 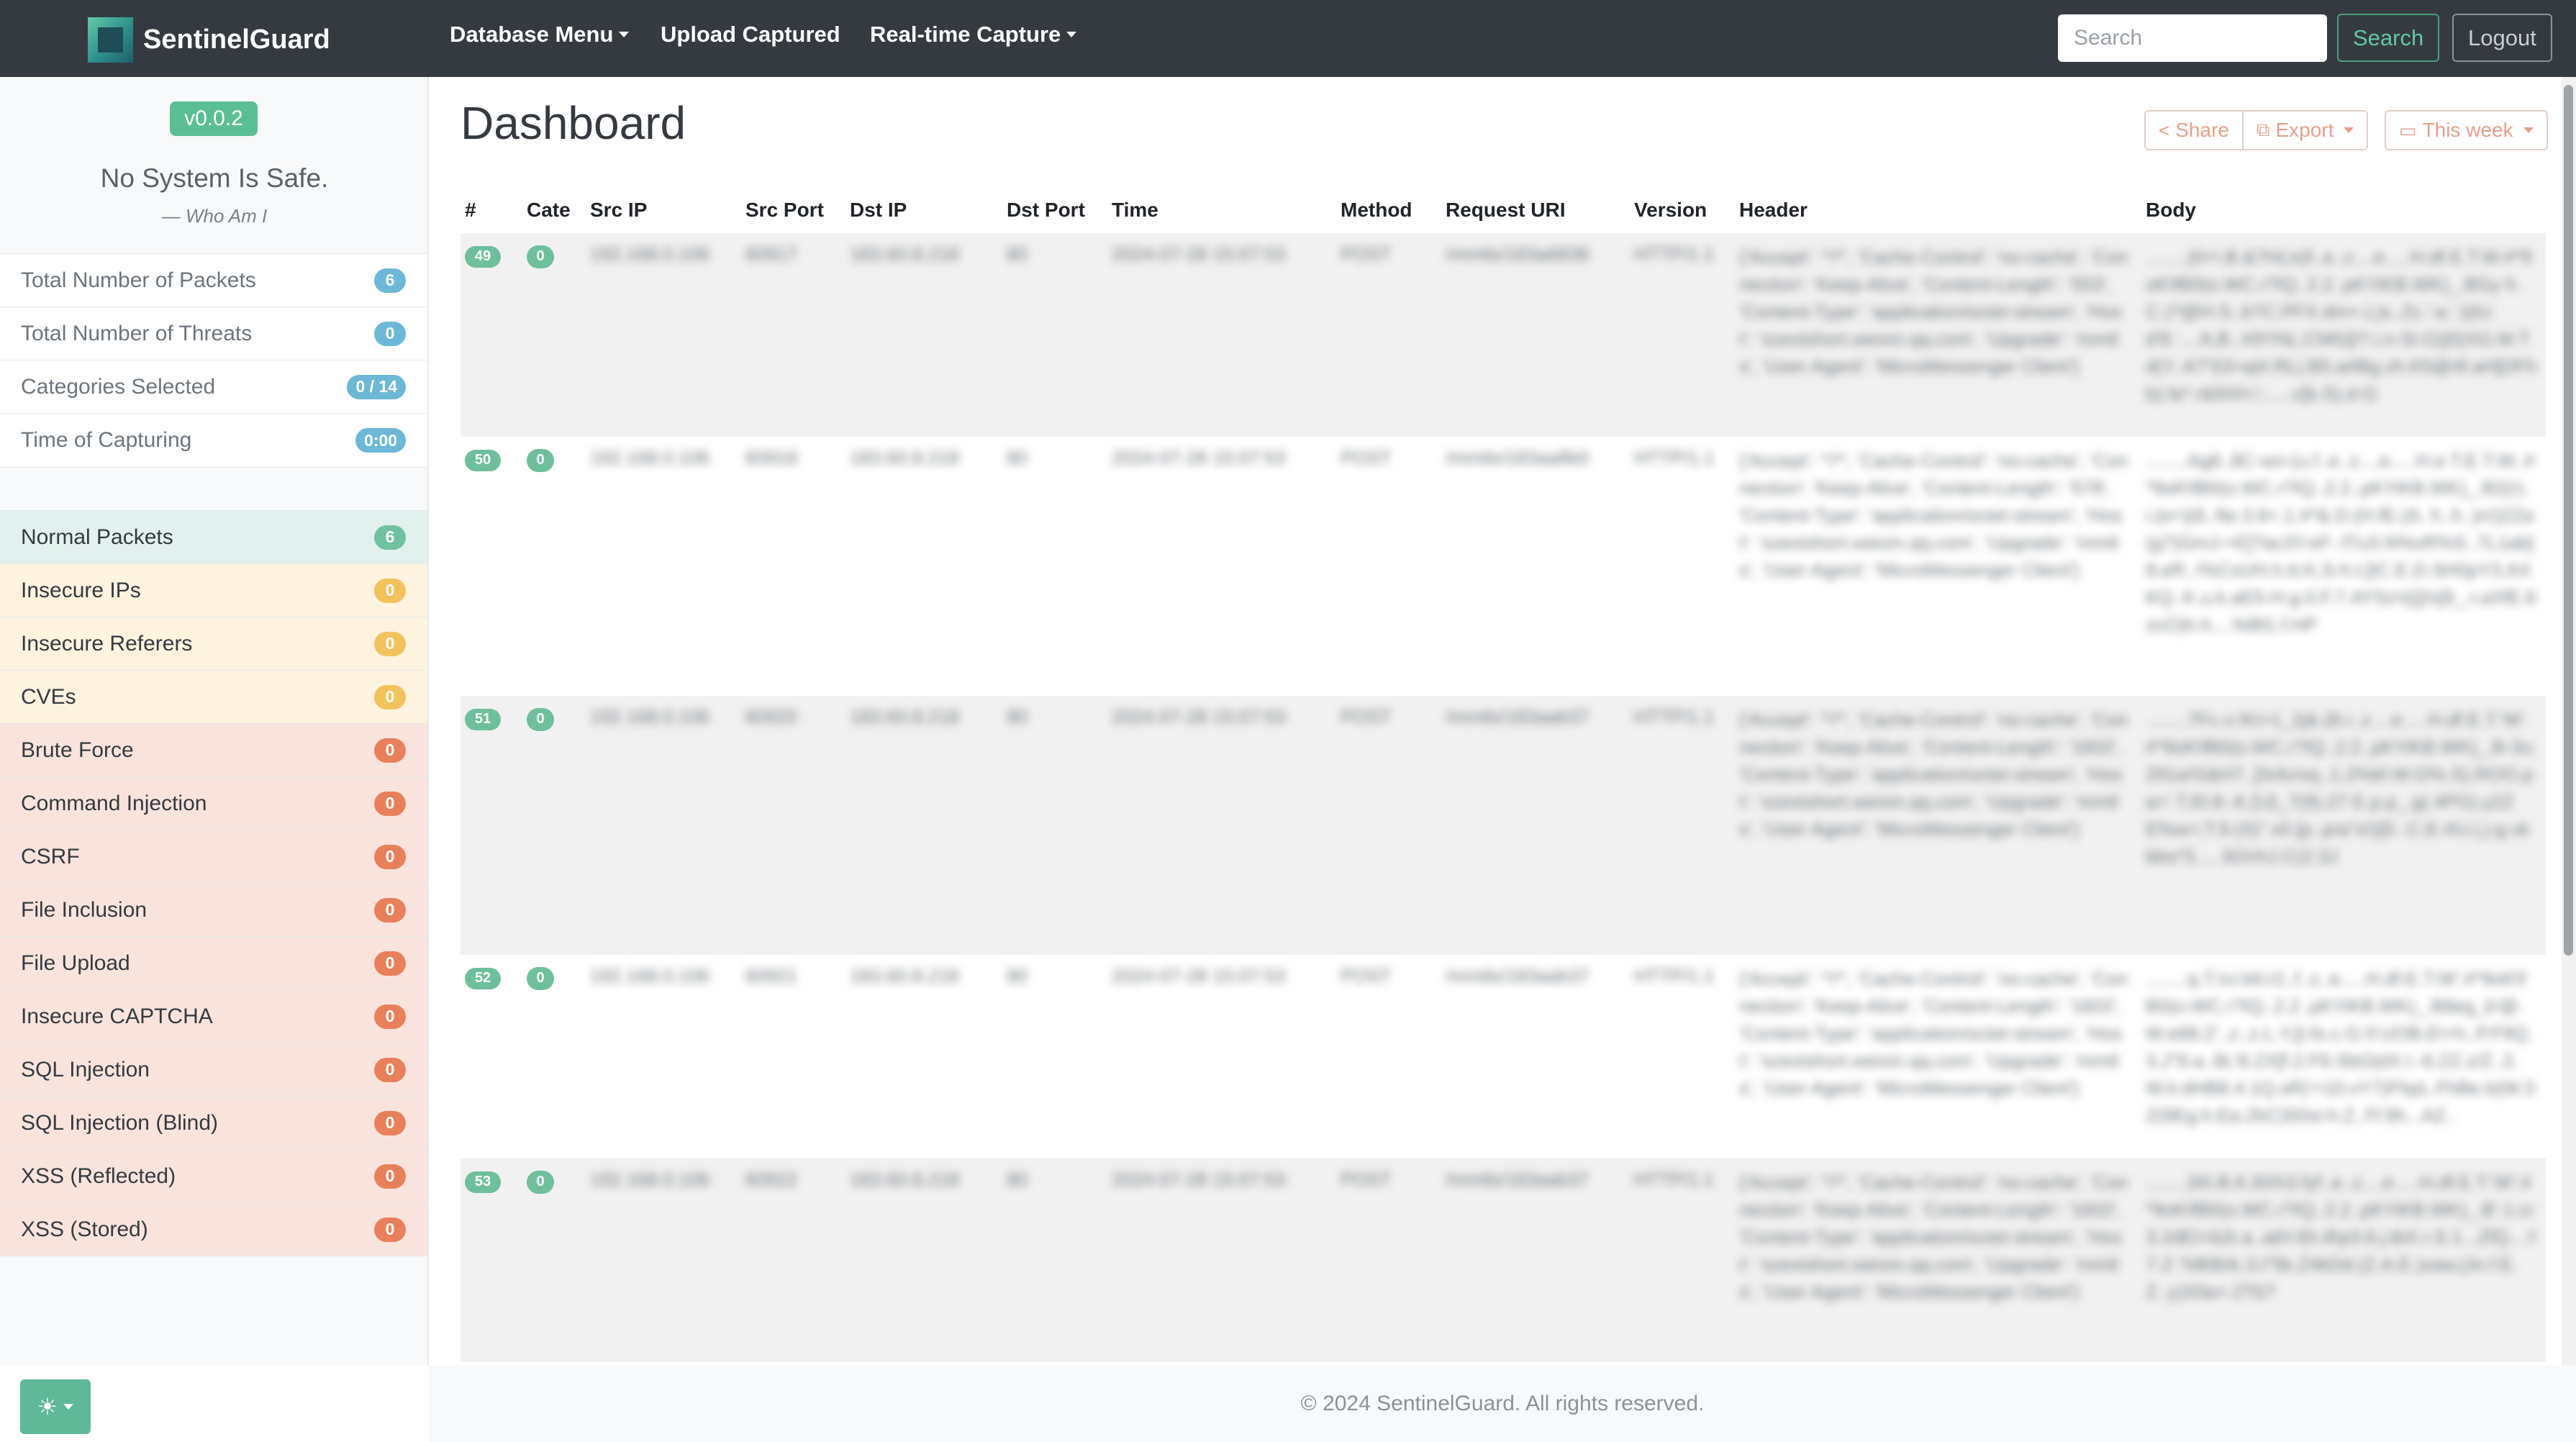 What do you see at coordinates (213, 1016) in the screenshot?
I see `category-item: Insecure CAPTCHA 0` at bounding box center [213, 1016].